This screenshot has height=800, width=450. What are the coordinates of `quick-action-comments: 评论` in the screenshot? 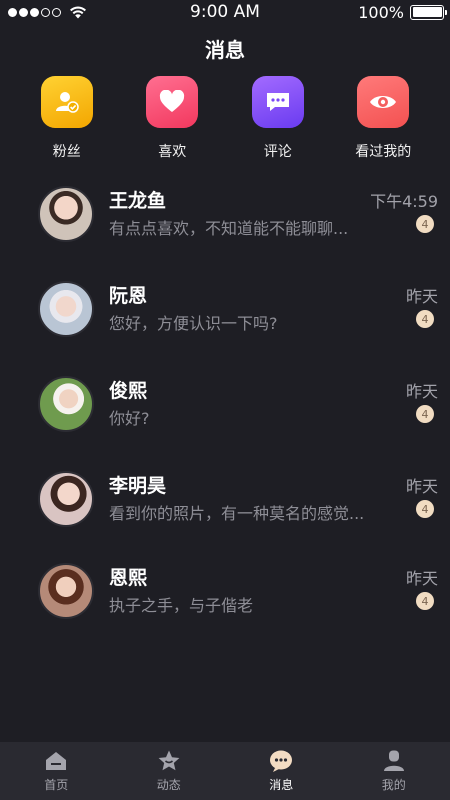 It's located at (278, 118).